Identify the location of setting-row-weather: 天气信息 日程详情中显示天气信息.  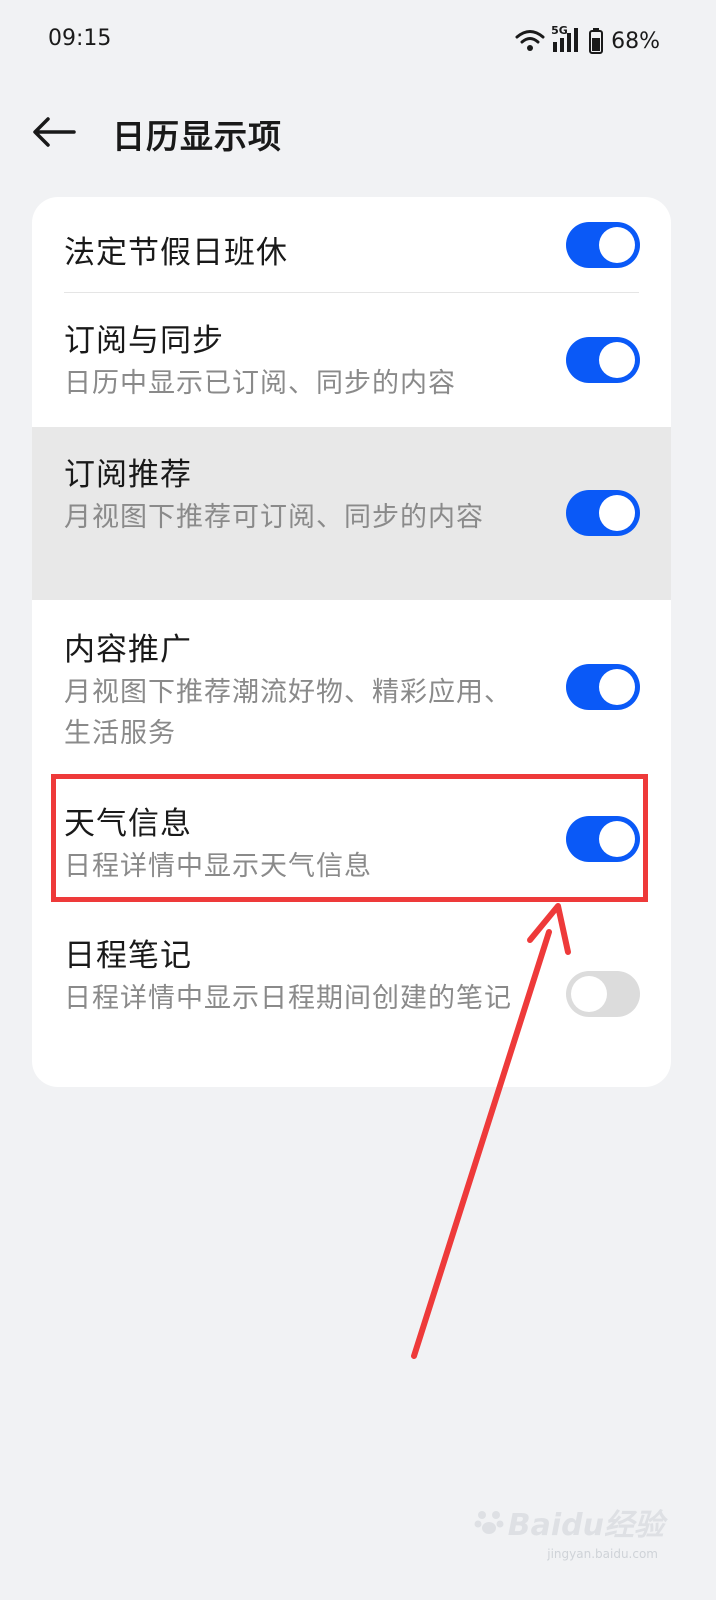
(351, 836).